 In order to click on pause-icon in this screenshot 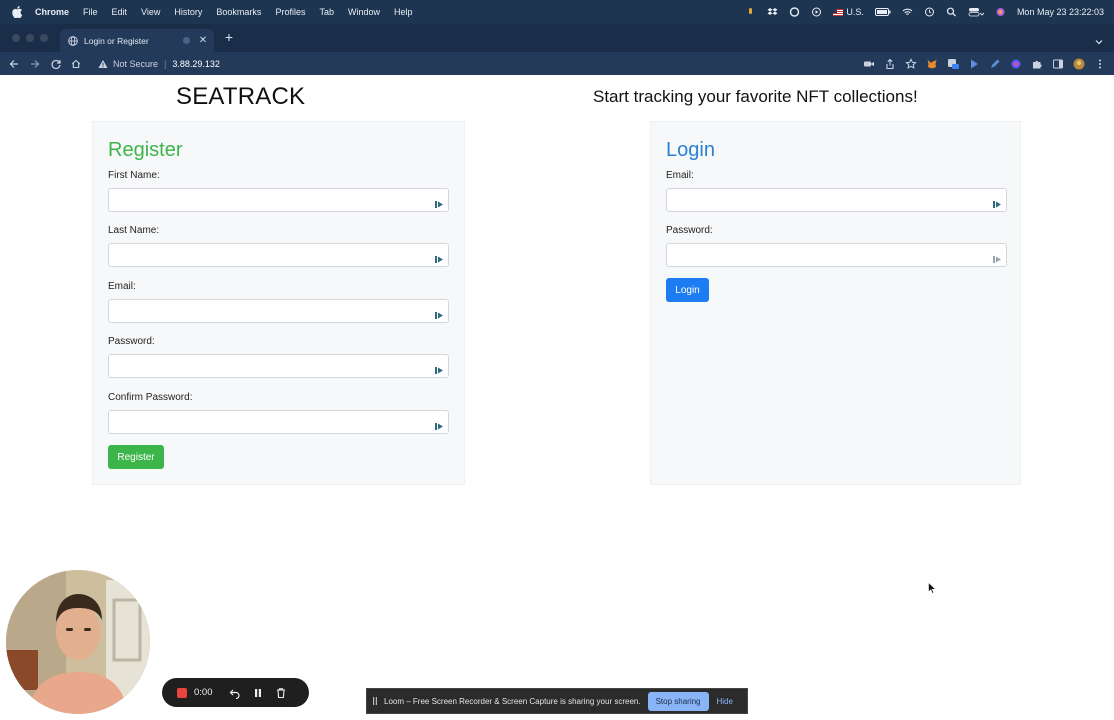, I will do `click(258, 693)`.